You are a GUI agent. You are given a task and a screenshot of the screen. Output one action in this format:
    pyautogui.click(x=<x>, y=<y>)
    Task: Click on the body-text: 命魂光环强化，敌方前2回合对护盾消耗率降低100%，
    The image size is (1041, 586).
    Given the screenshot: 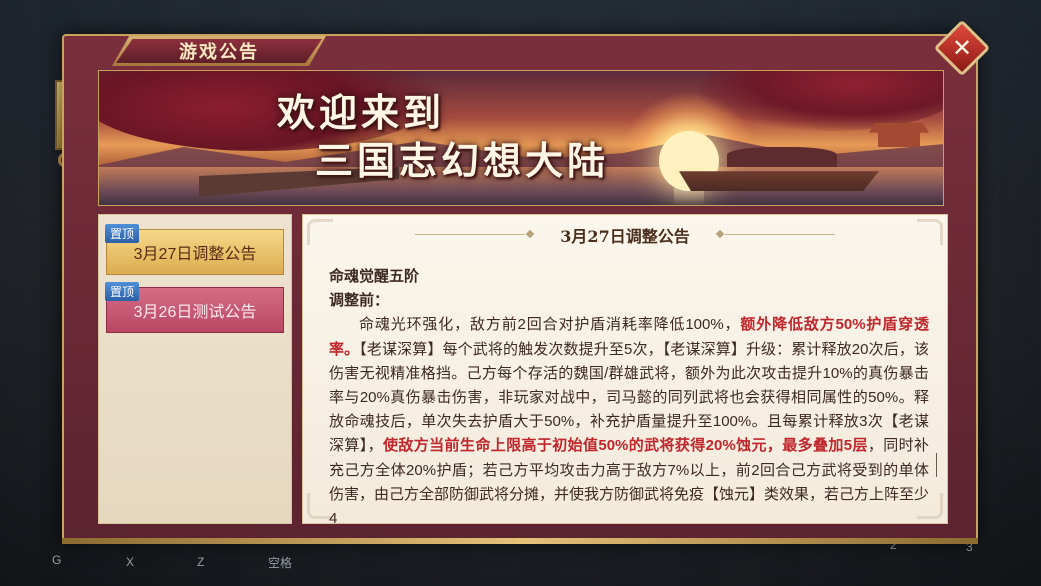 What is the action you would take?
    pyautogui.click(x=550, y=325)
    